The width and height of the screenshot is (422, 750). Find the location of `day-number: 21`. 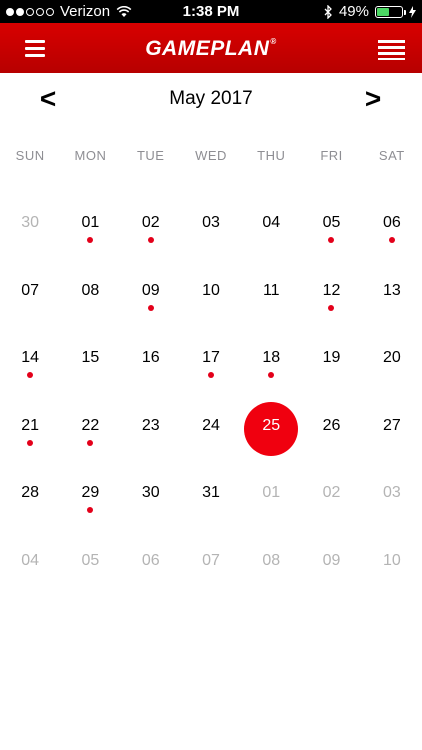

day-number: 21 is located at coordinates (30, 425).